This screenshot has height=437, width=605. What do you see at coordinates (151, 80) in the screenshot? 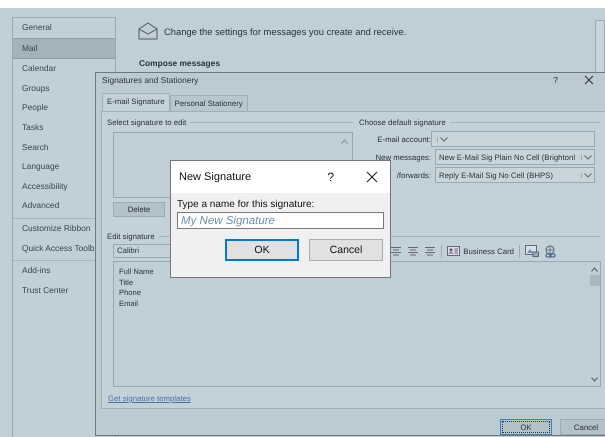
I see `dialog-title: Signatures and Stationery` at bounding box center [151, 80].